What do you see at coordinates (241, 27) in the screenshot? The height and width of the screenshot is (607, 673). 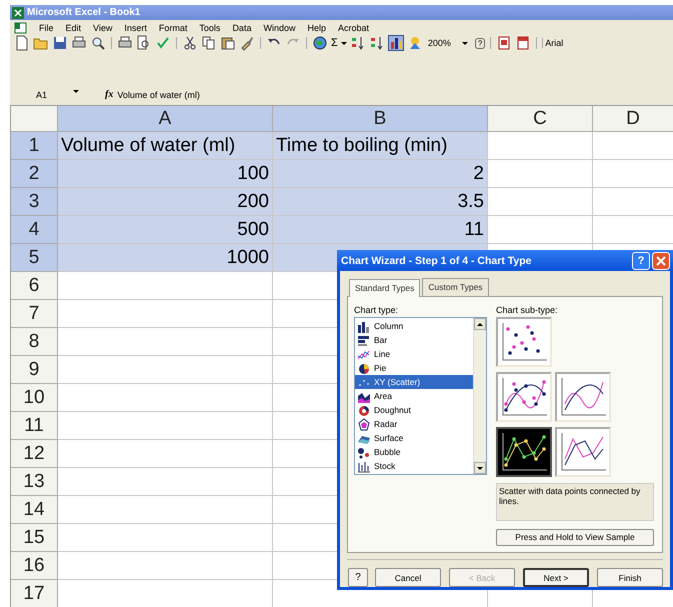 I see `menu-item: Data` at bounding box center [241, 27].